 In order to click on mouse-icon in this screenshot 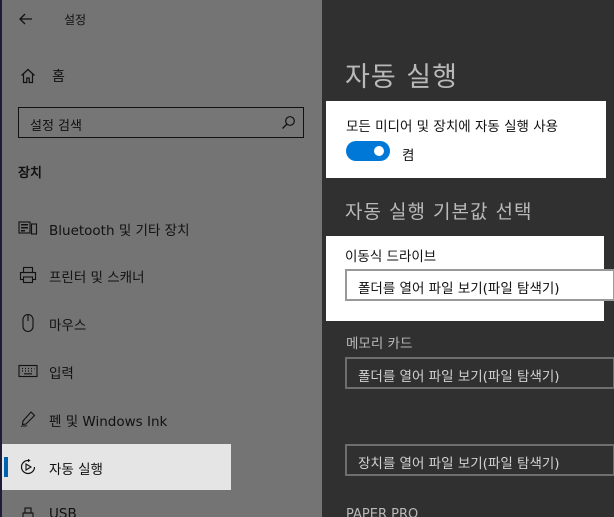, I will do `click(28, 323)`.